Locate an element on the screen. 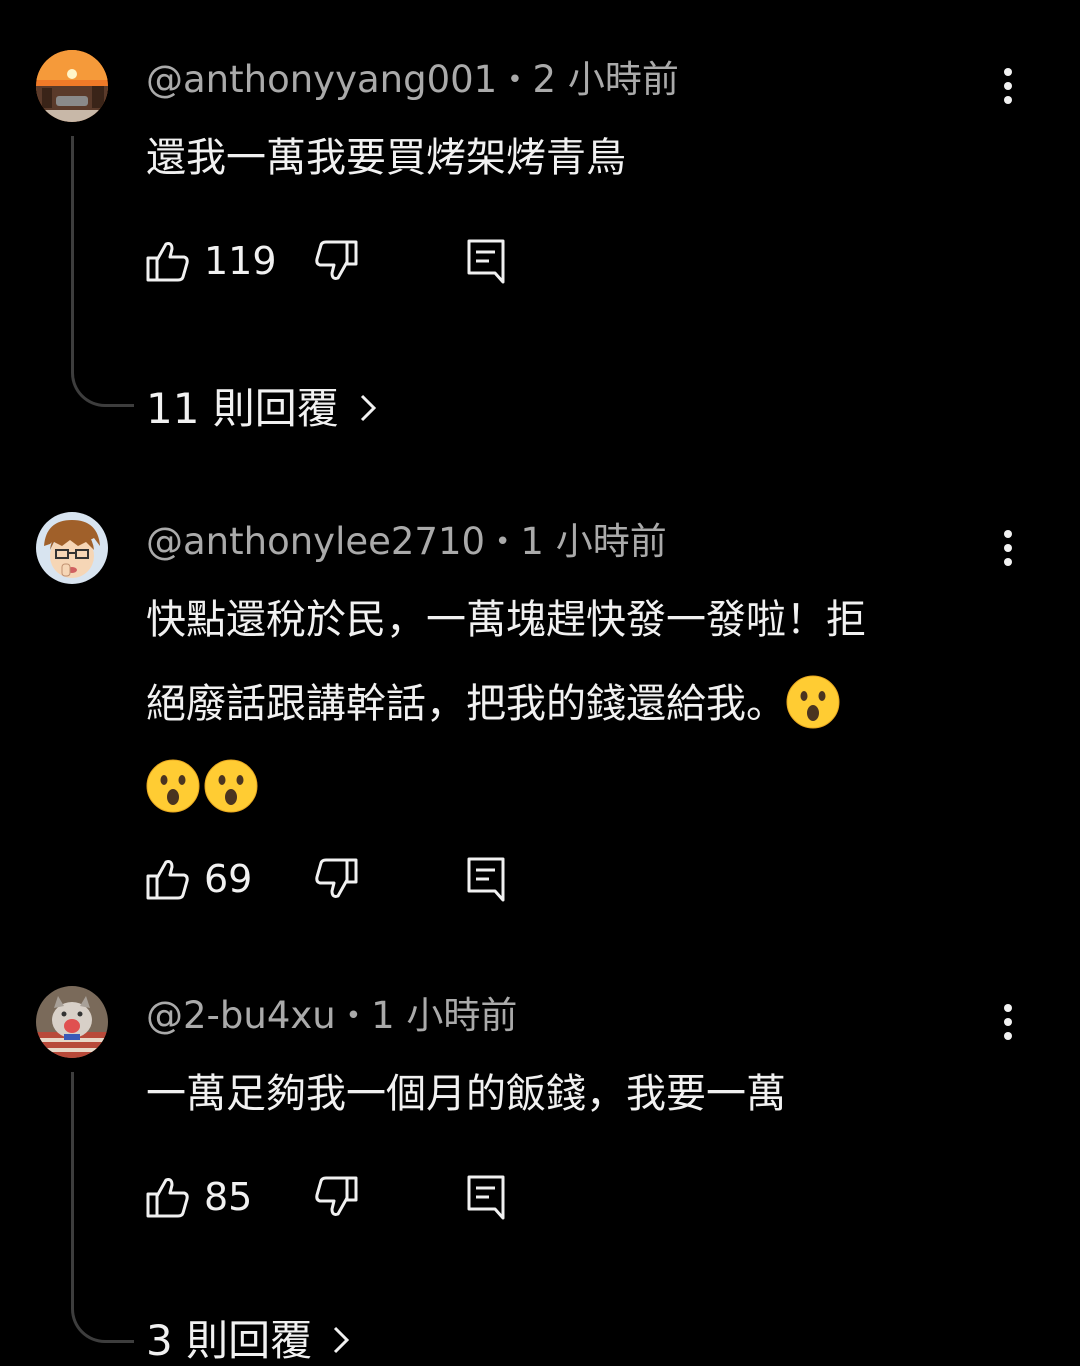 The width and height of the screenshot is (1080, 1366). comment-author: @anthonylee2710 is located at coordinates (315, 541).